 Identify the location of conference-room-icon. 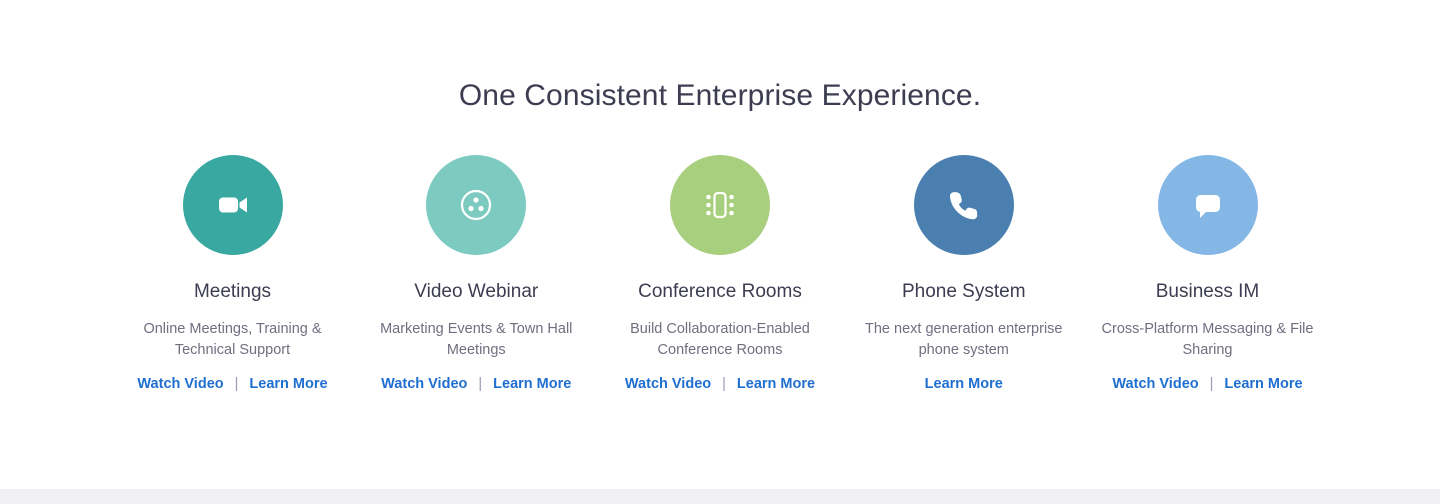
(720, 205).